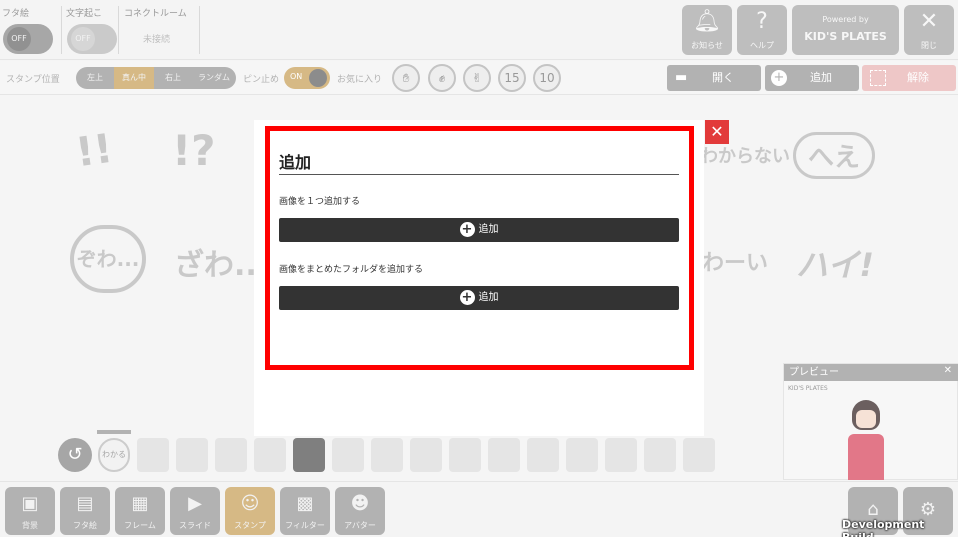  I want to click on dialog-close-button: ✕, so click(717, 132).